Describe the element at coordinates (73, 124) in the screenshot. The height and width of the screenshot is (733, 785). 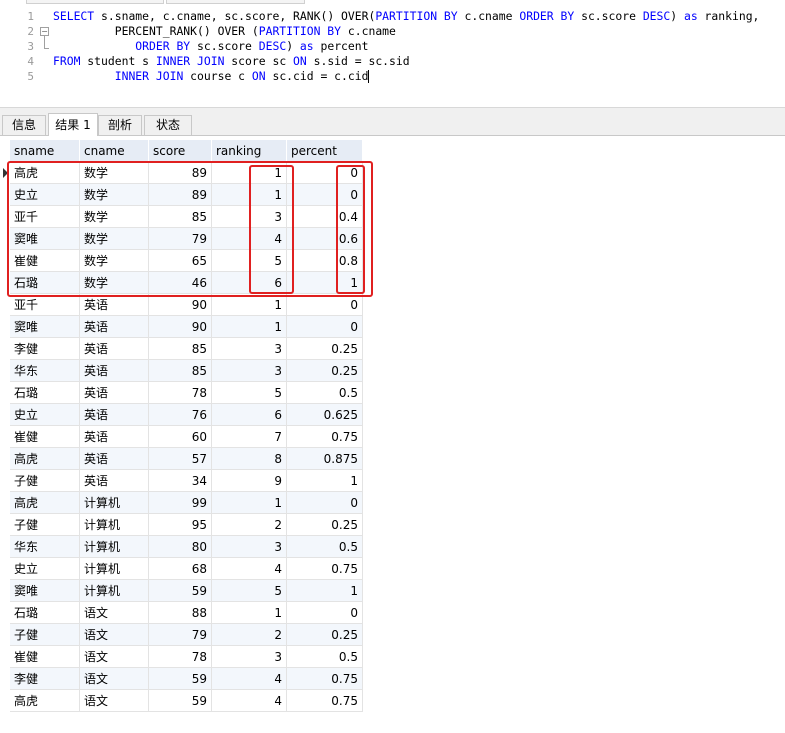
I see `tab-result-1: 结果 1` at that location.